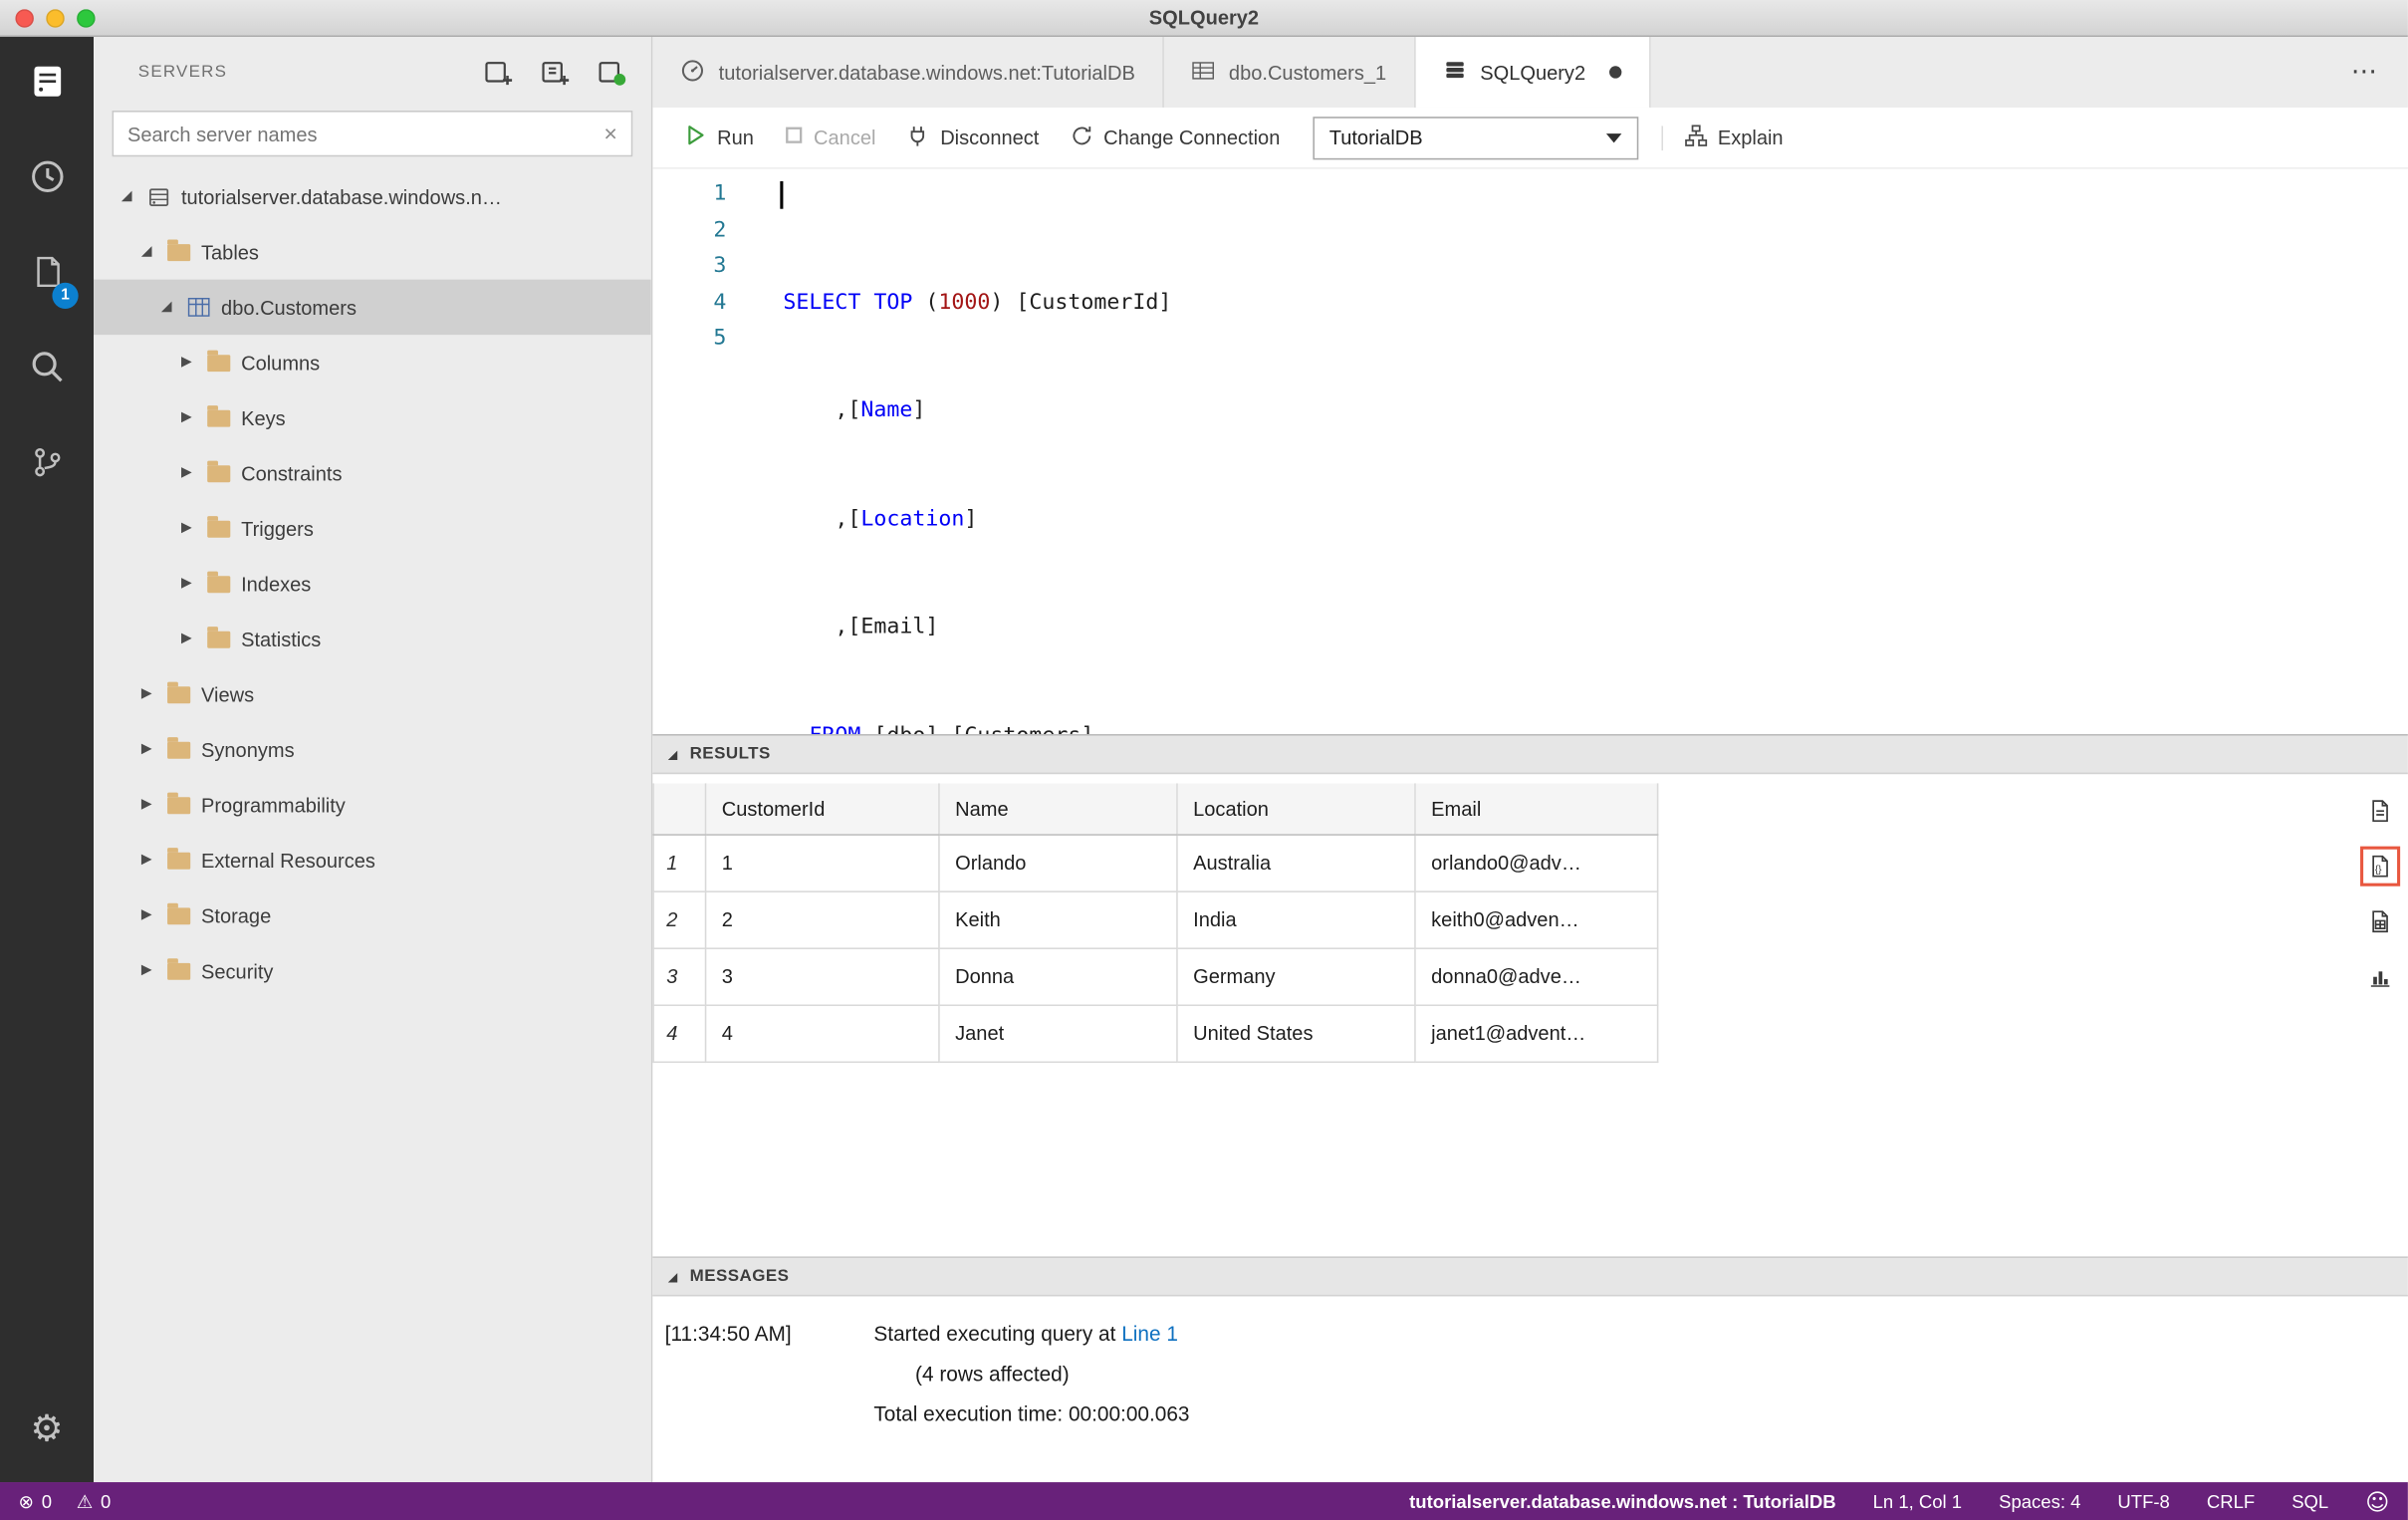 The width and height of the screenshot is (2408, 1520). I want to click on title-bar: SQLQuery2, so click(1204, 19).